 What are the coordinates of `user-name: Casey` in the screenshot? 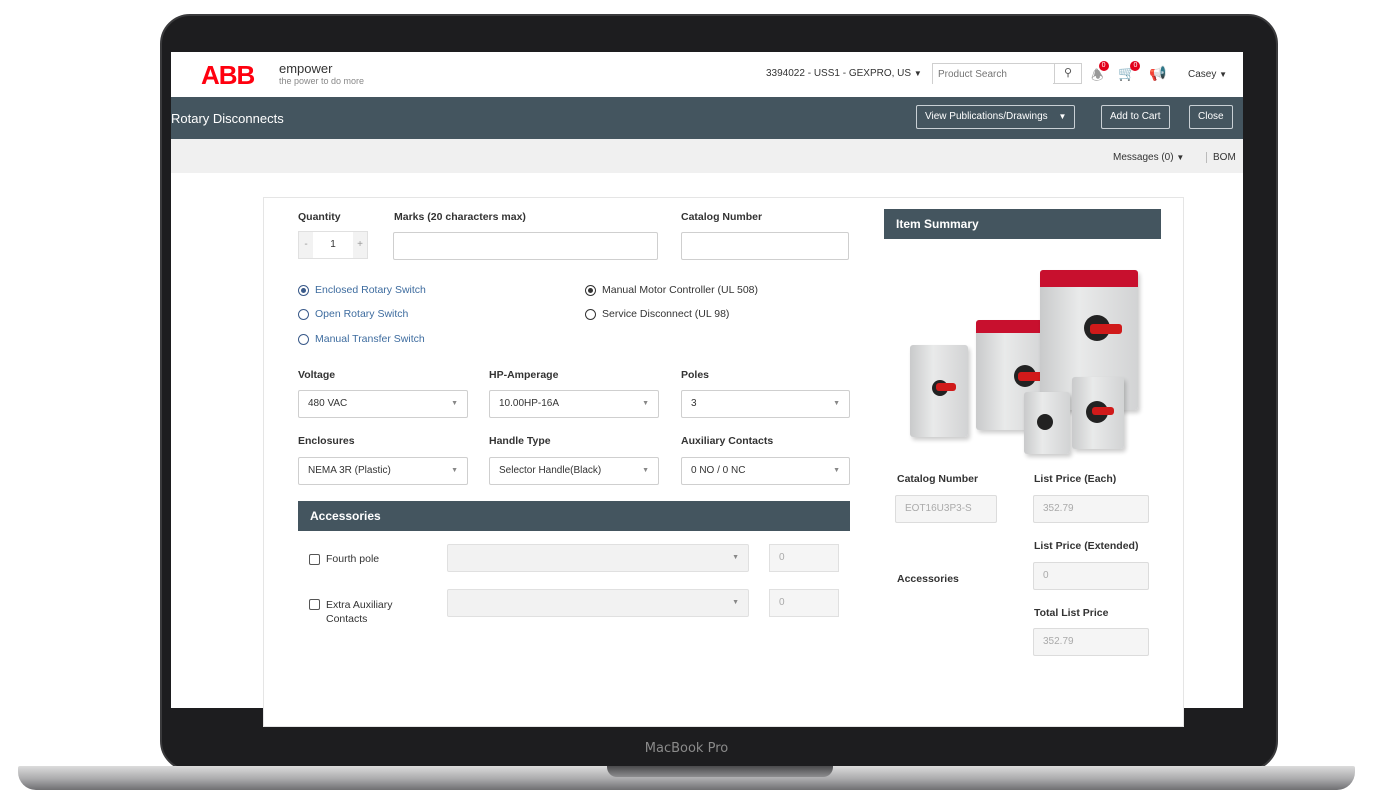 It's located at (1202, 74).